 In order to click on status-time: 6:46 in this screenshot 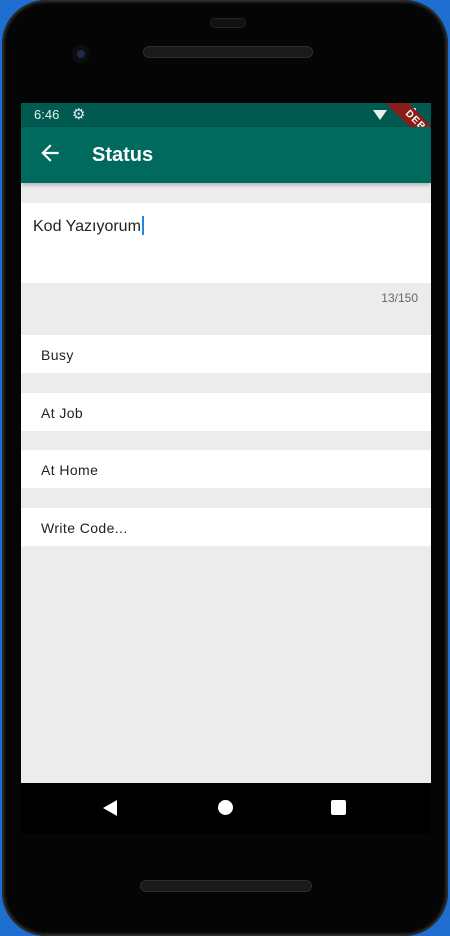, I will do `click(47, 114)`.